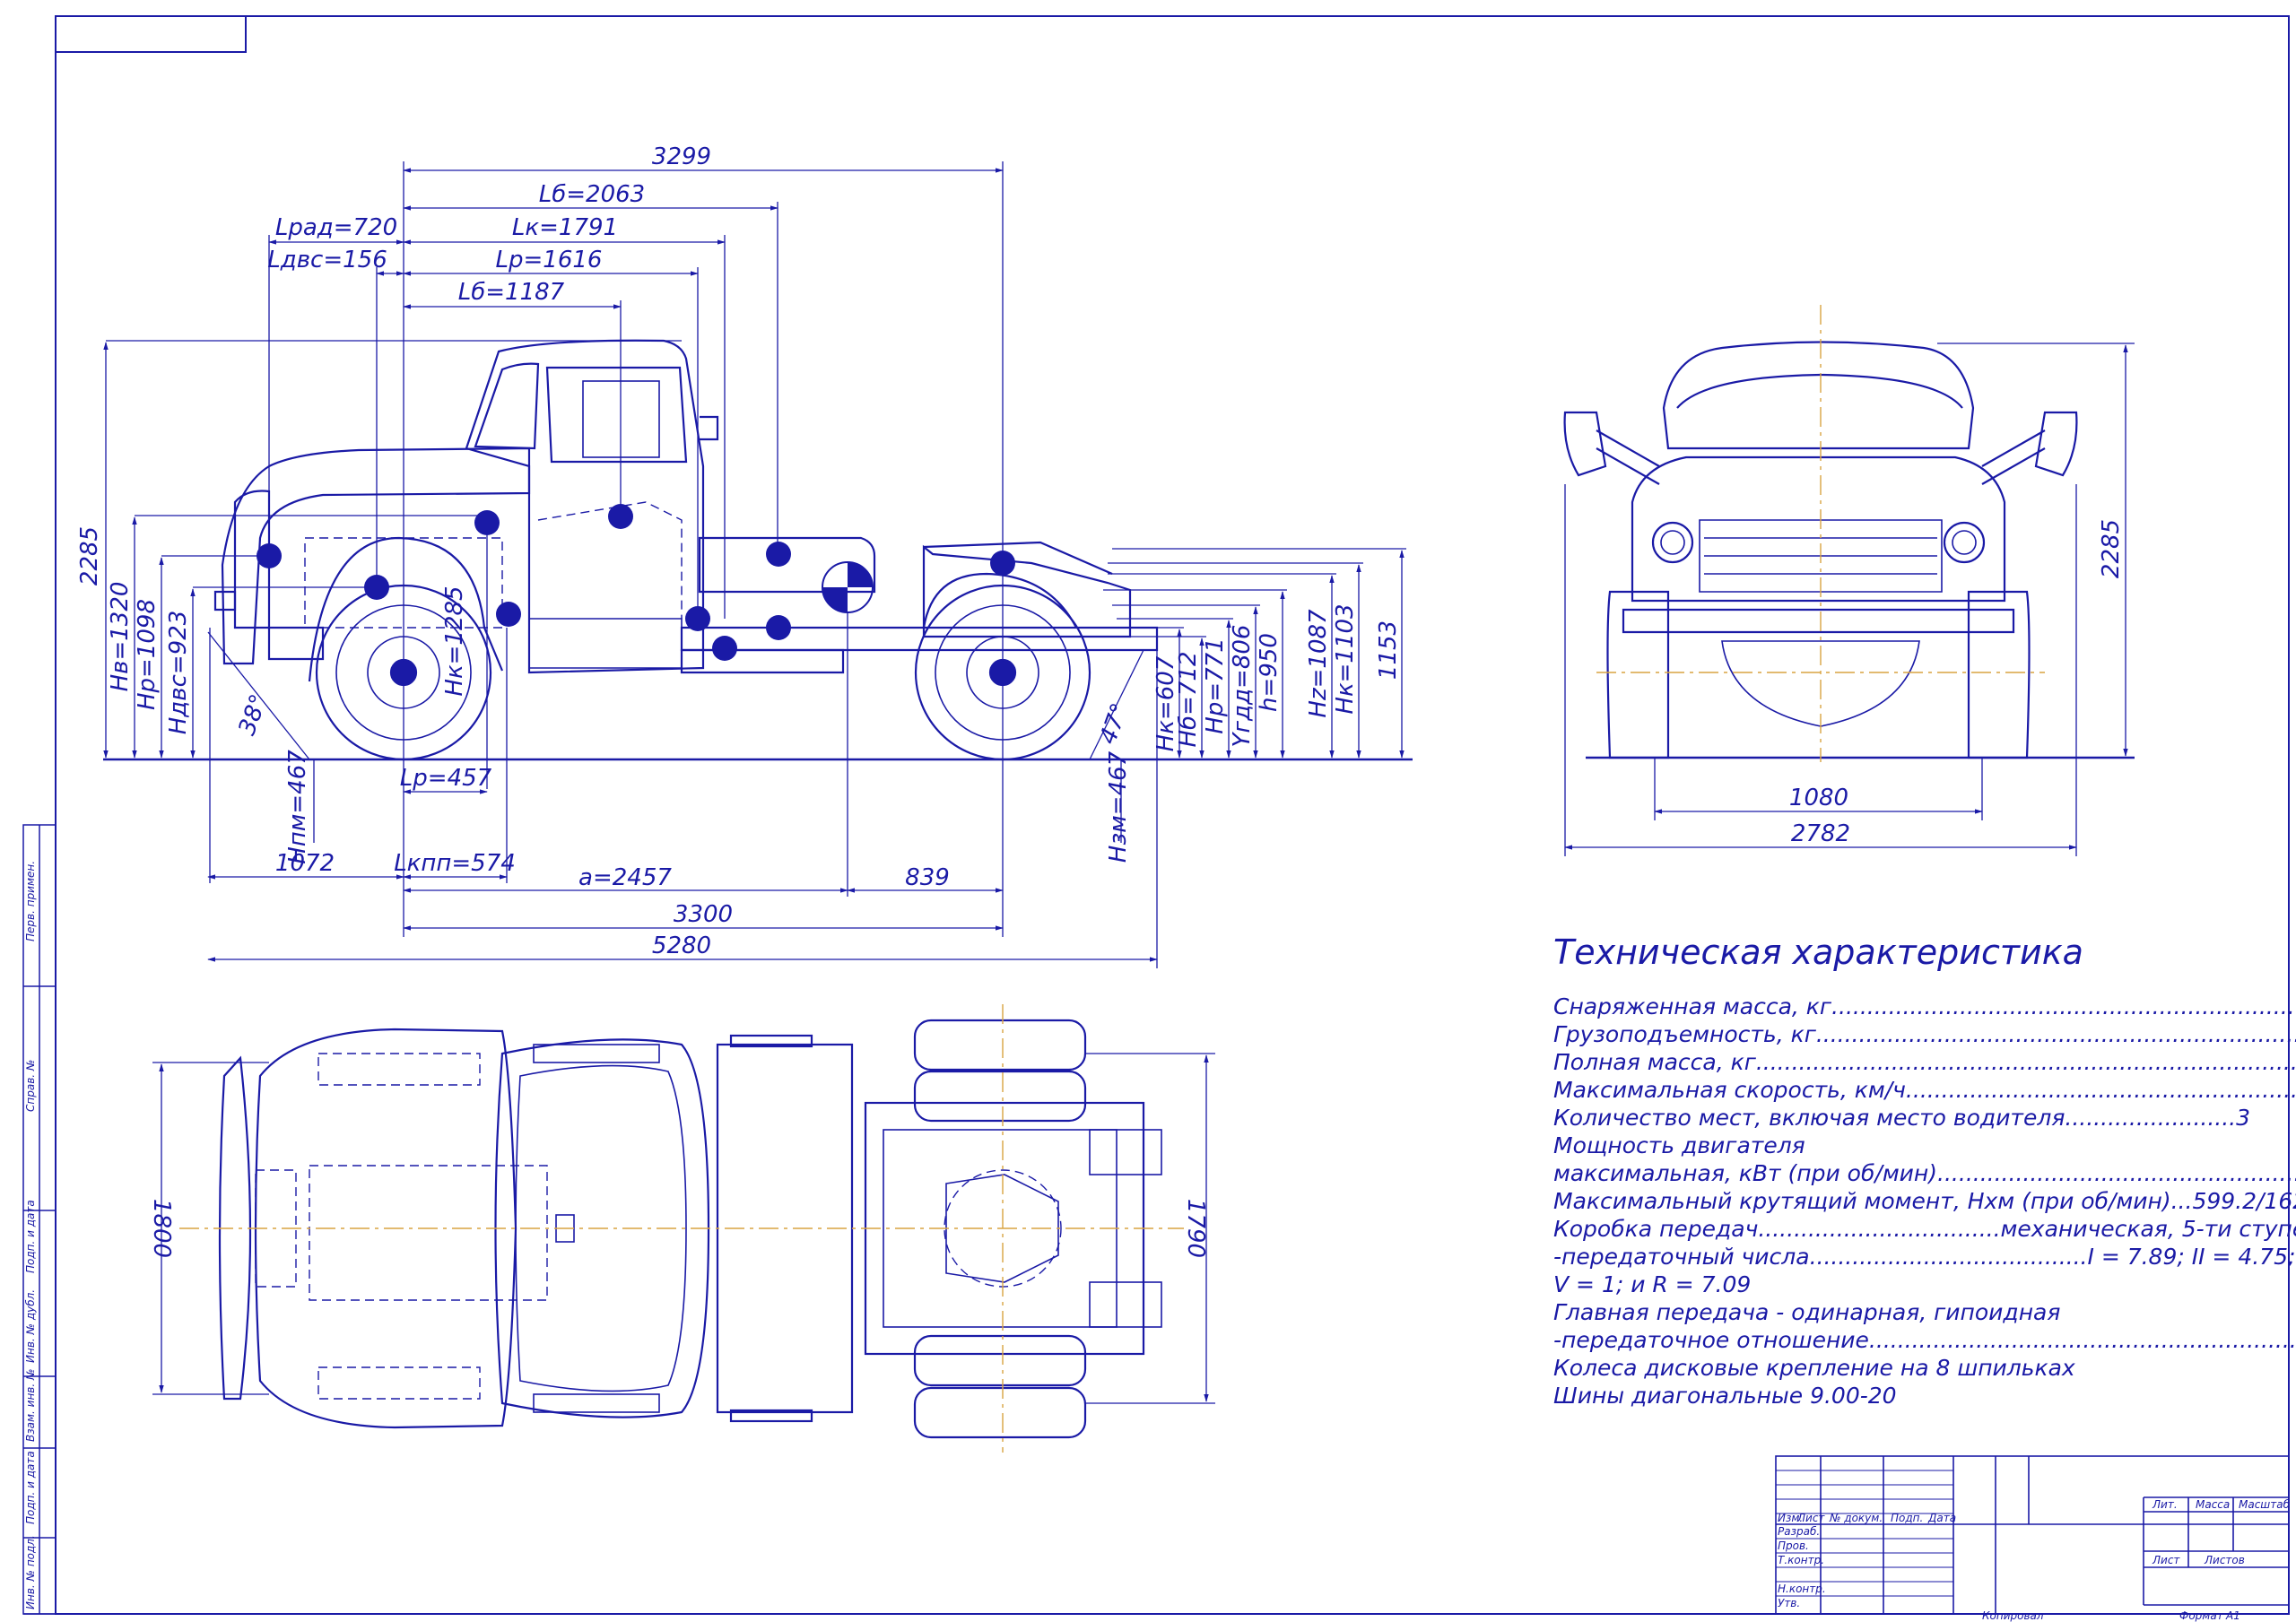 The height and width of the screenshot is (1622, 2296). Describe the element at coordinates (2265, 1504) in the screenshot. I see `tb-scale: Масштаб` at that location.